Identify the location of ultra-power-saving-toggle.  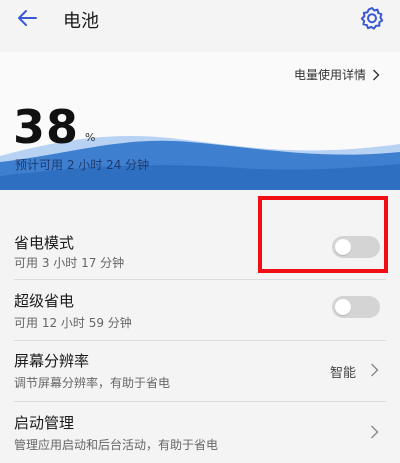
(356, 307).